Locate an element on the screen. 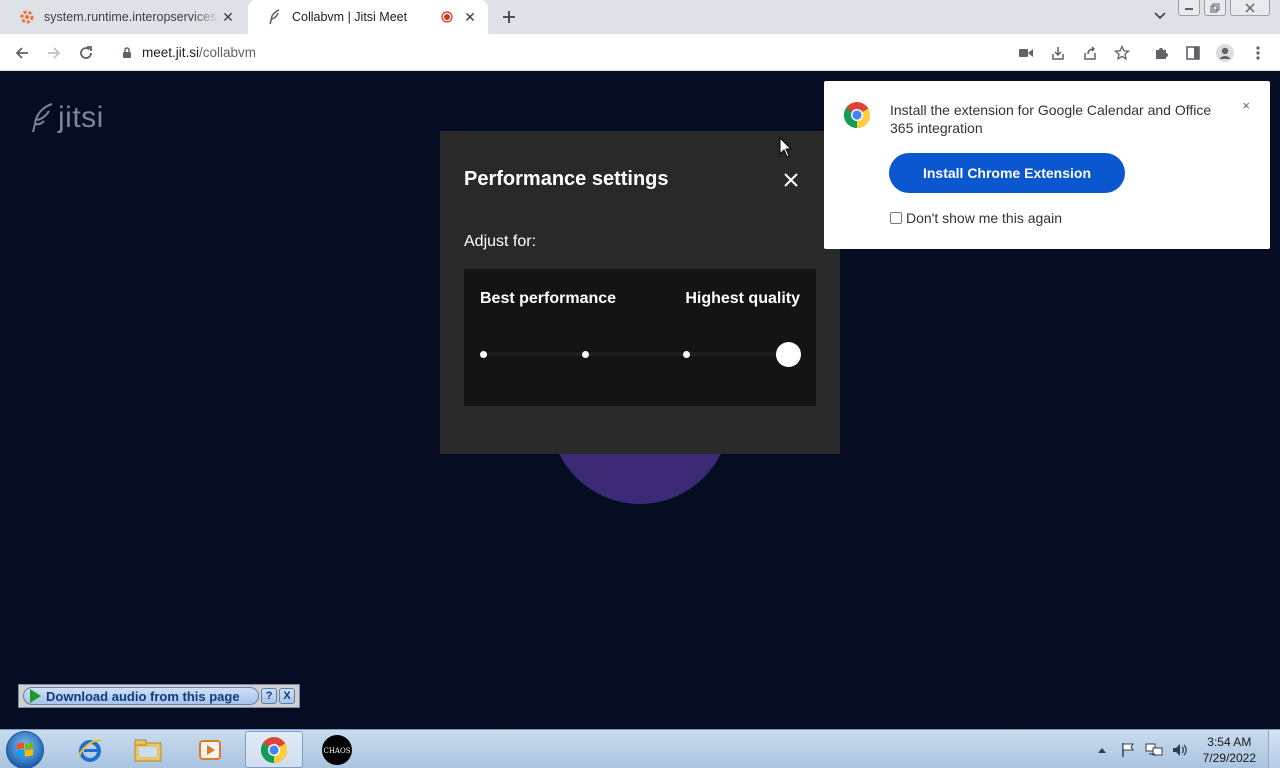 The width and height of the screenshot is (1280, 768). browser-toolbar: meet.jit.si/collabvm is located at coordinates (640, 52).